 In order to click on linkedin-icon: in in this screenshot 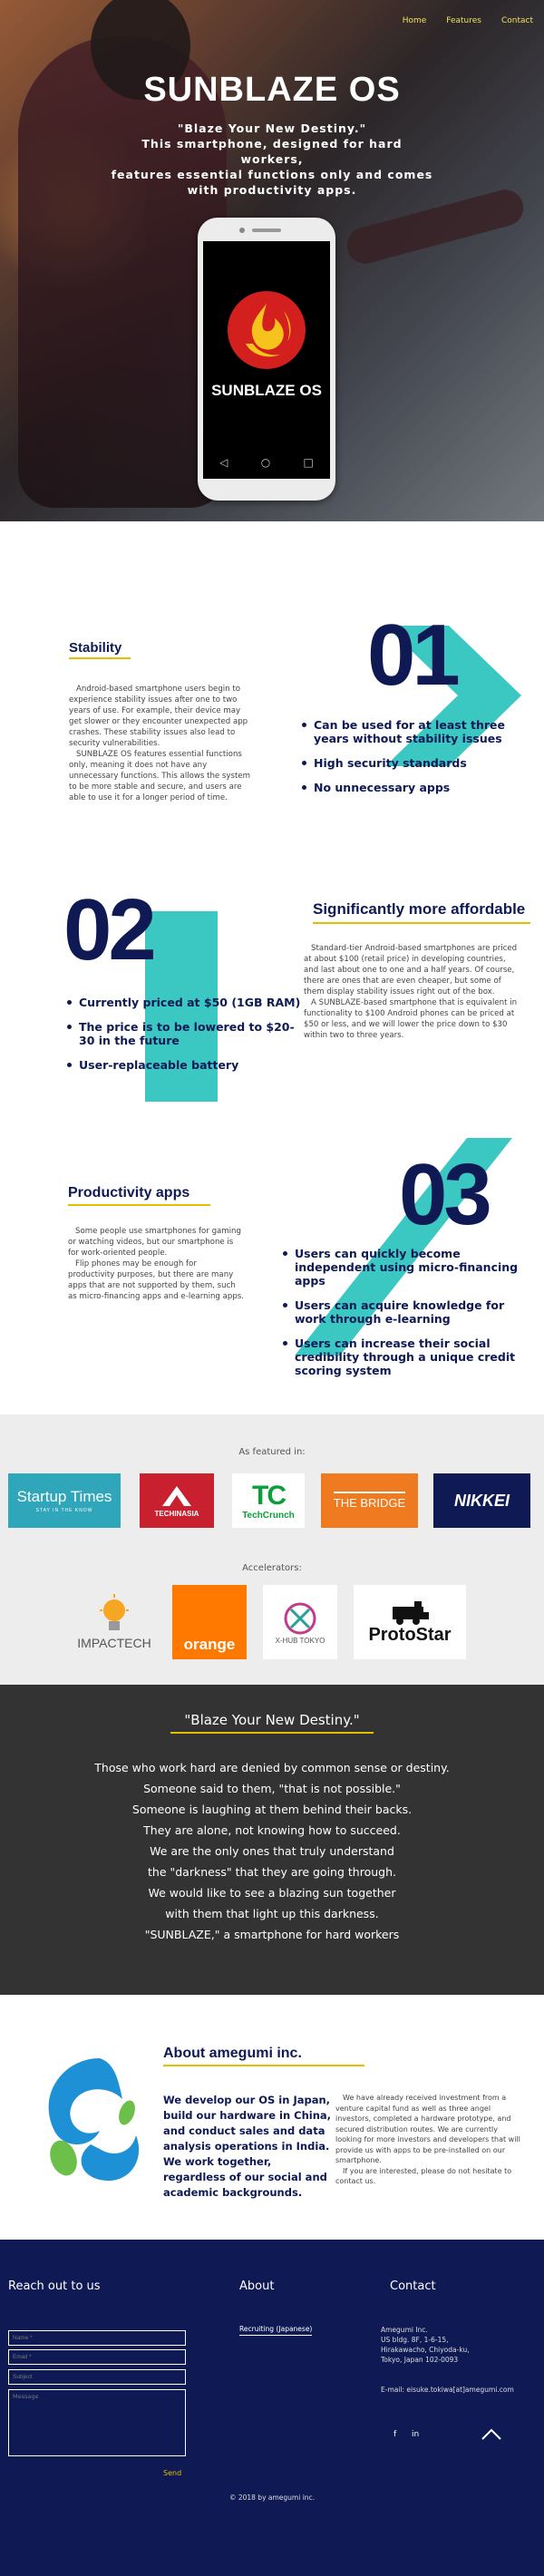, I will do `click(415, 2434)`.